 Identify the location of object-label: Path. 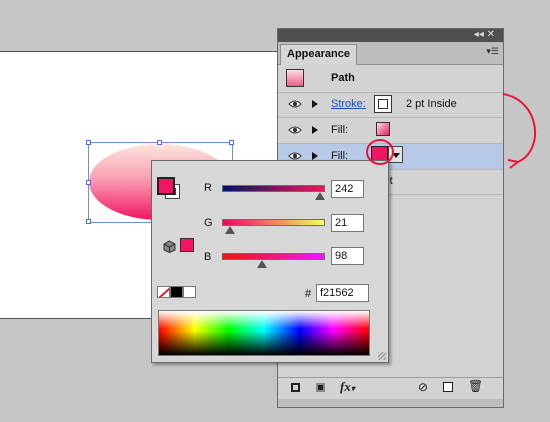
(343, 78).